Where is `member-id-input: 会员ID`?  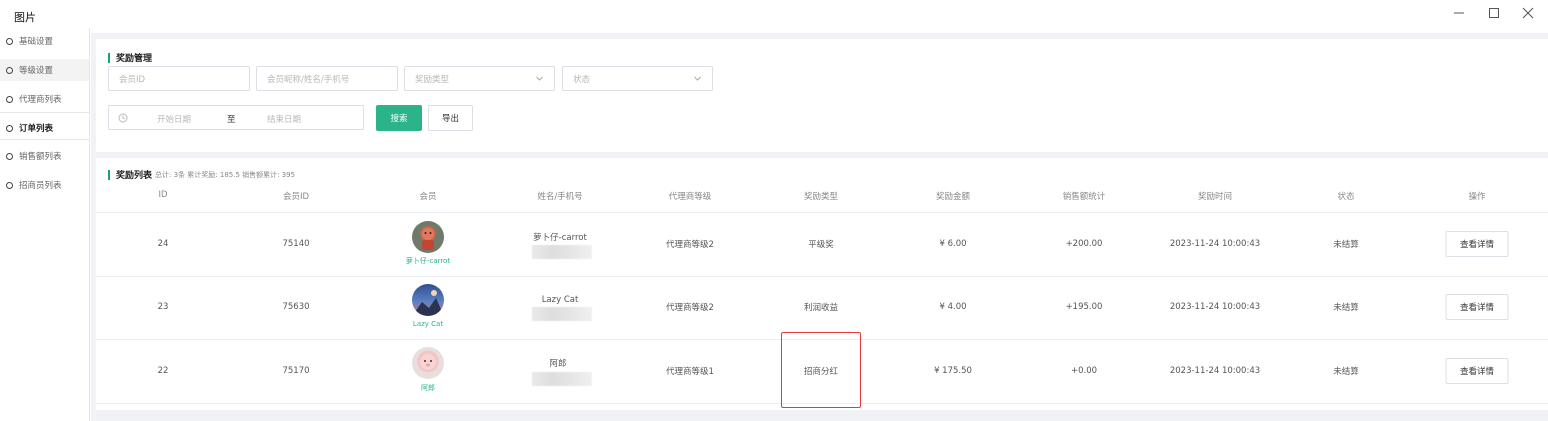 member-id-input: 会员ID is located at coordinates (179, 78).